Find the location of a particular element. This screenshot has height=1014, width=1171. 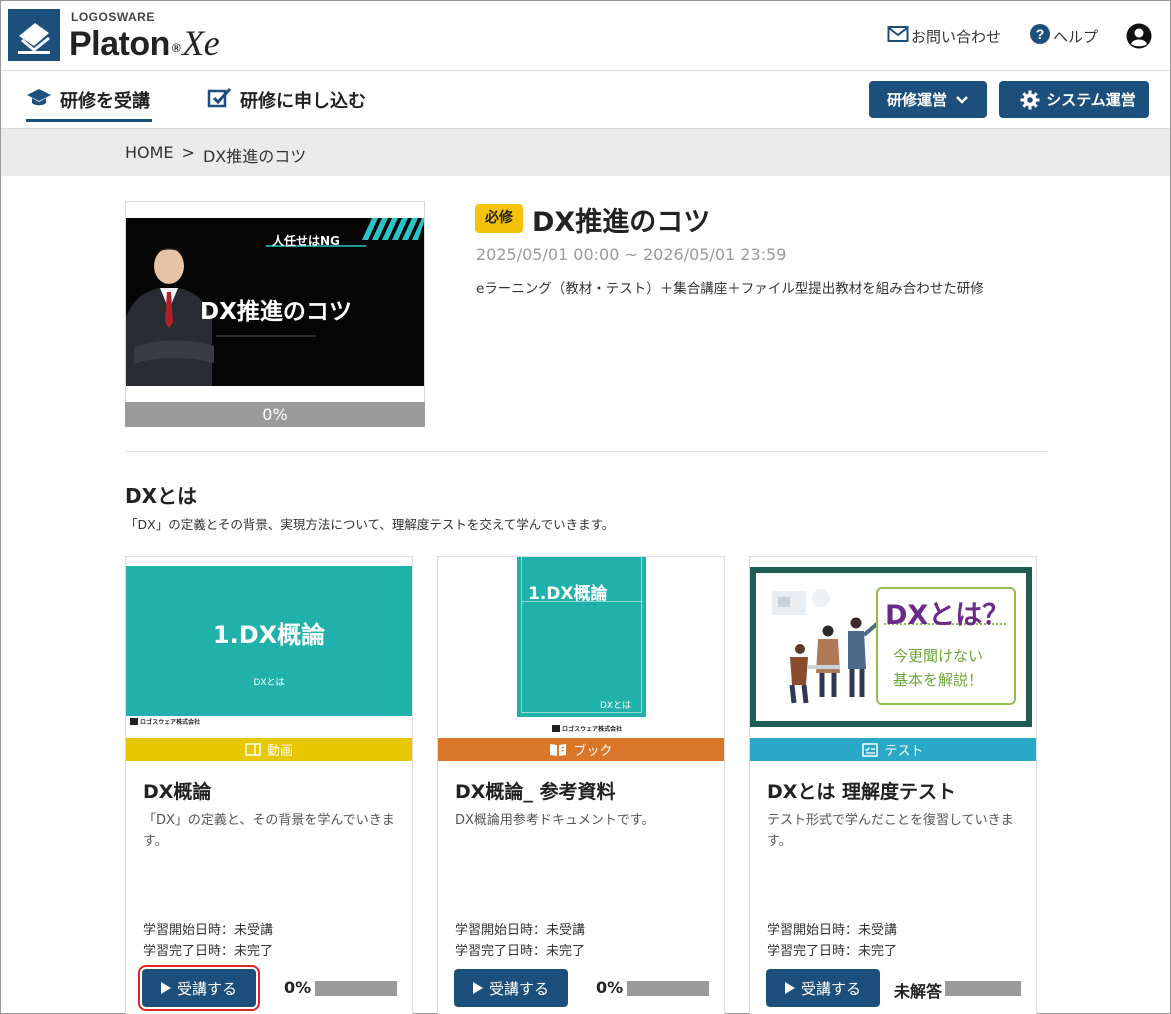

card-type-label: テスト is located at coordinates (904, 751).